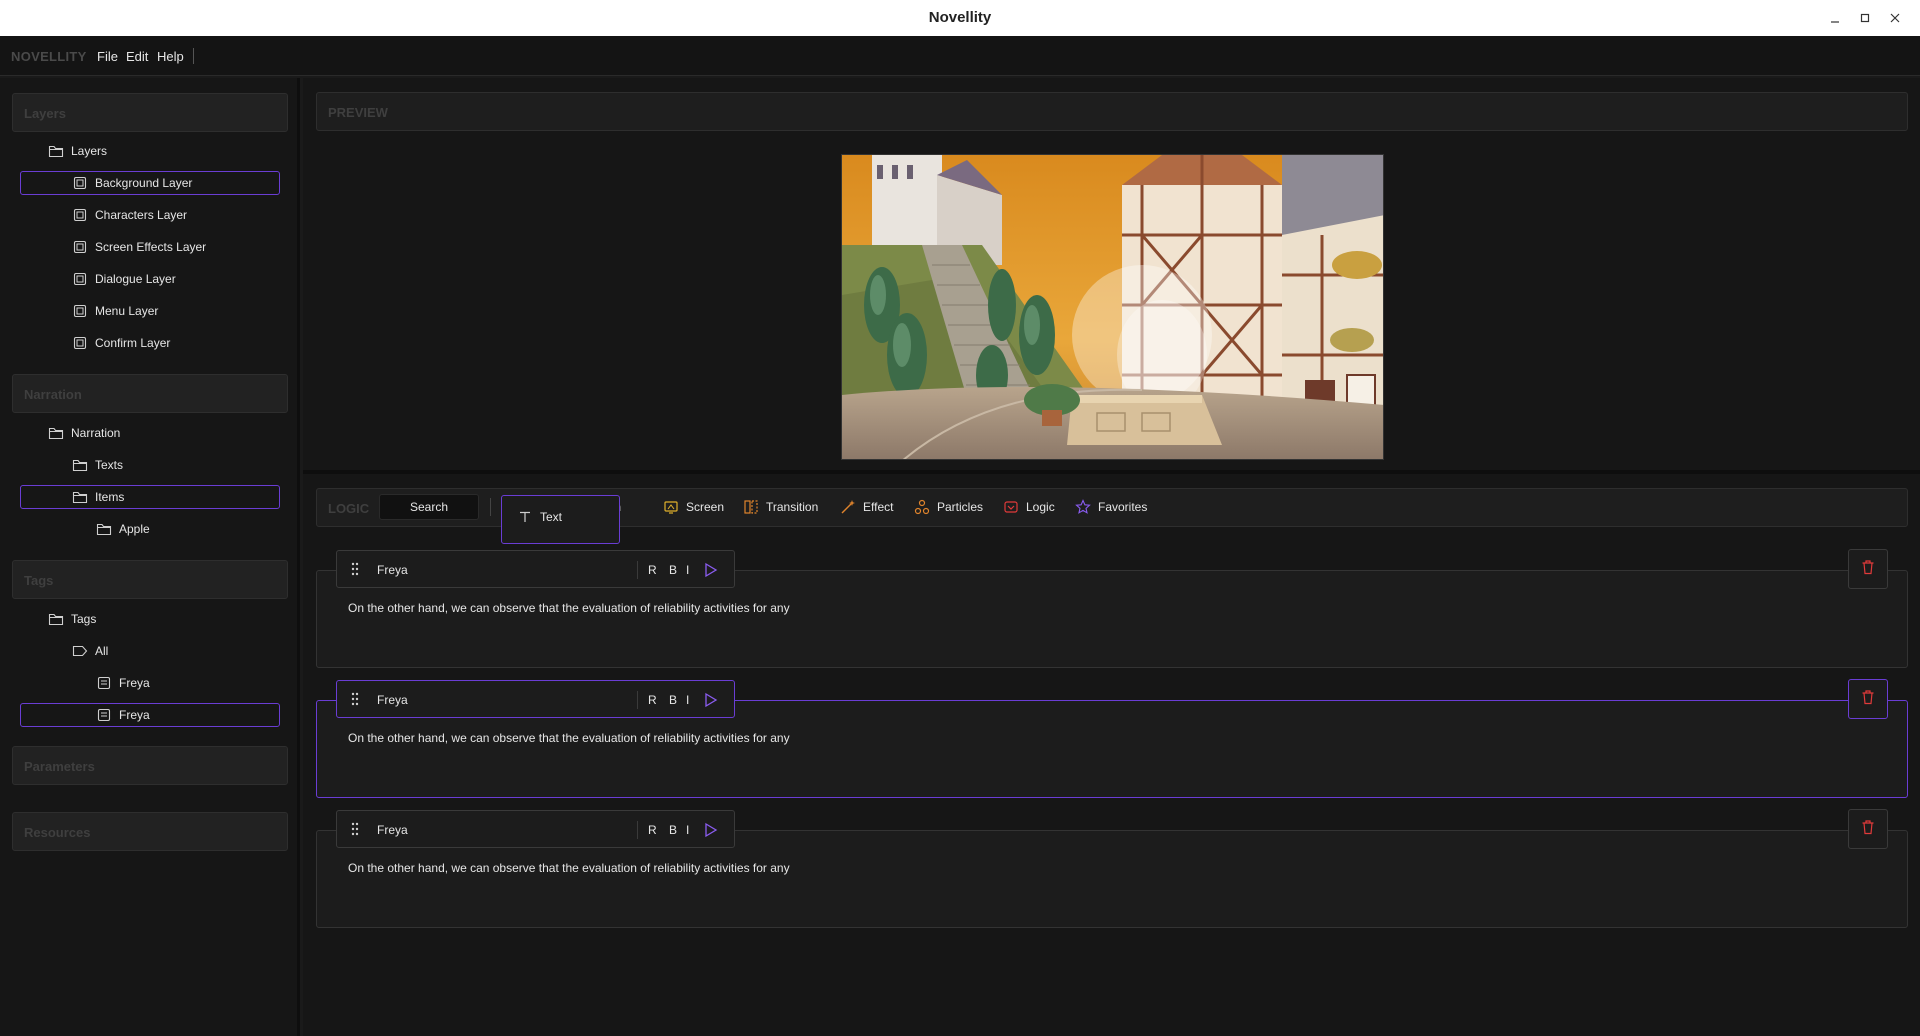  What do you see at coordinates (1895, 18) in the screenshot?
I see `close-icon` at bounding box center [1895, 18].